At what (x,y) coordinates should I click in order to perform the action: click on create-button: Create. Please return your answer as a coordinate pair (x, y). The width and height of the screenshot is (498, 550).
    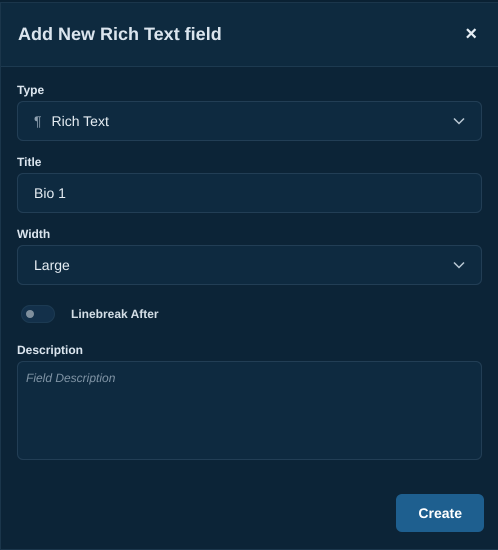
    Looking at the image, I should click on (440, 513).